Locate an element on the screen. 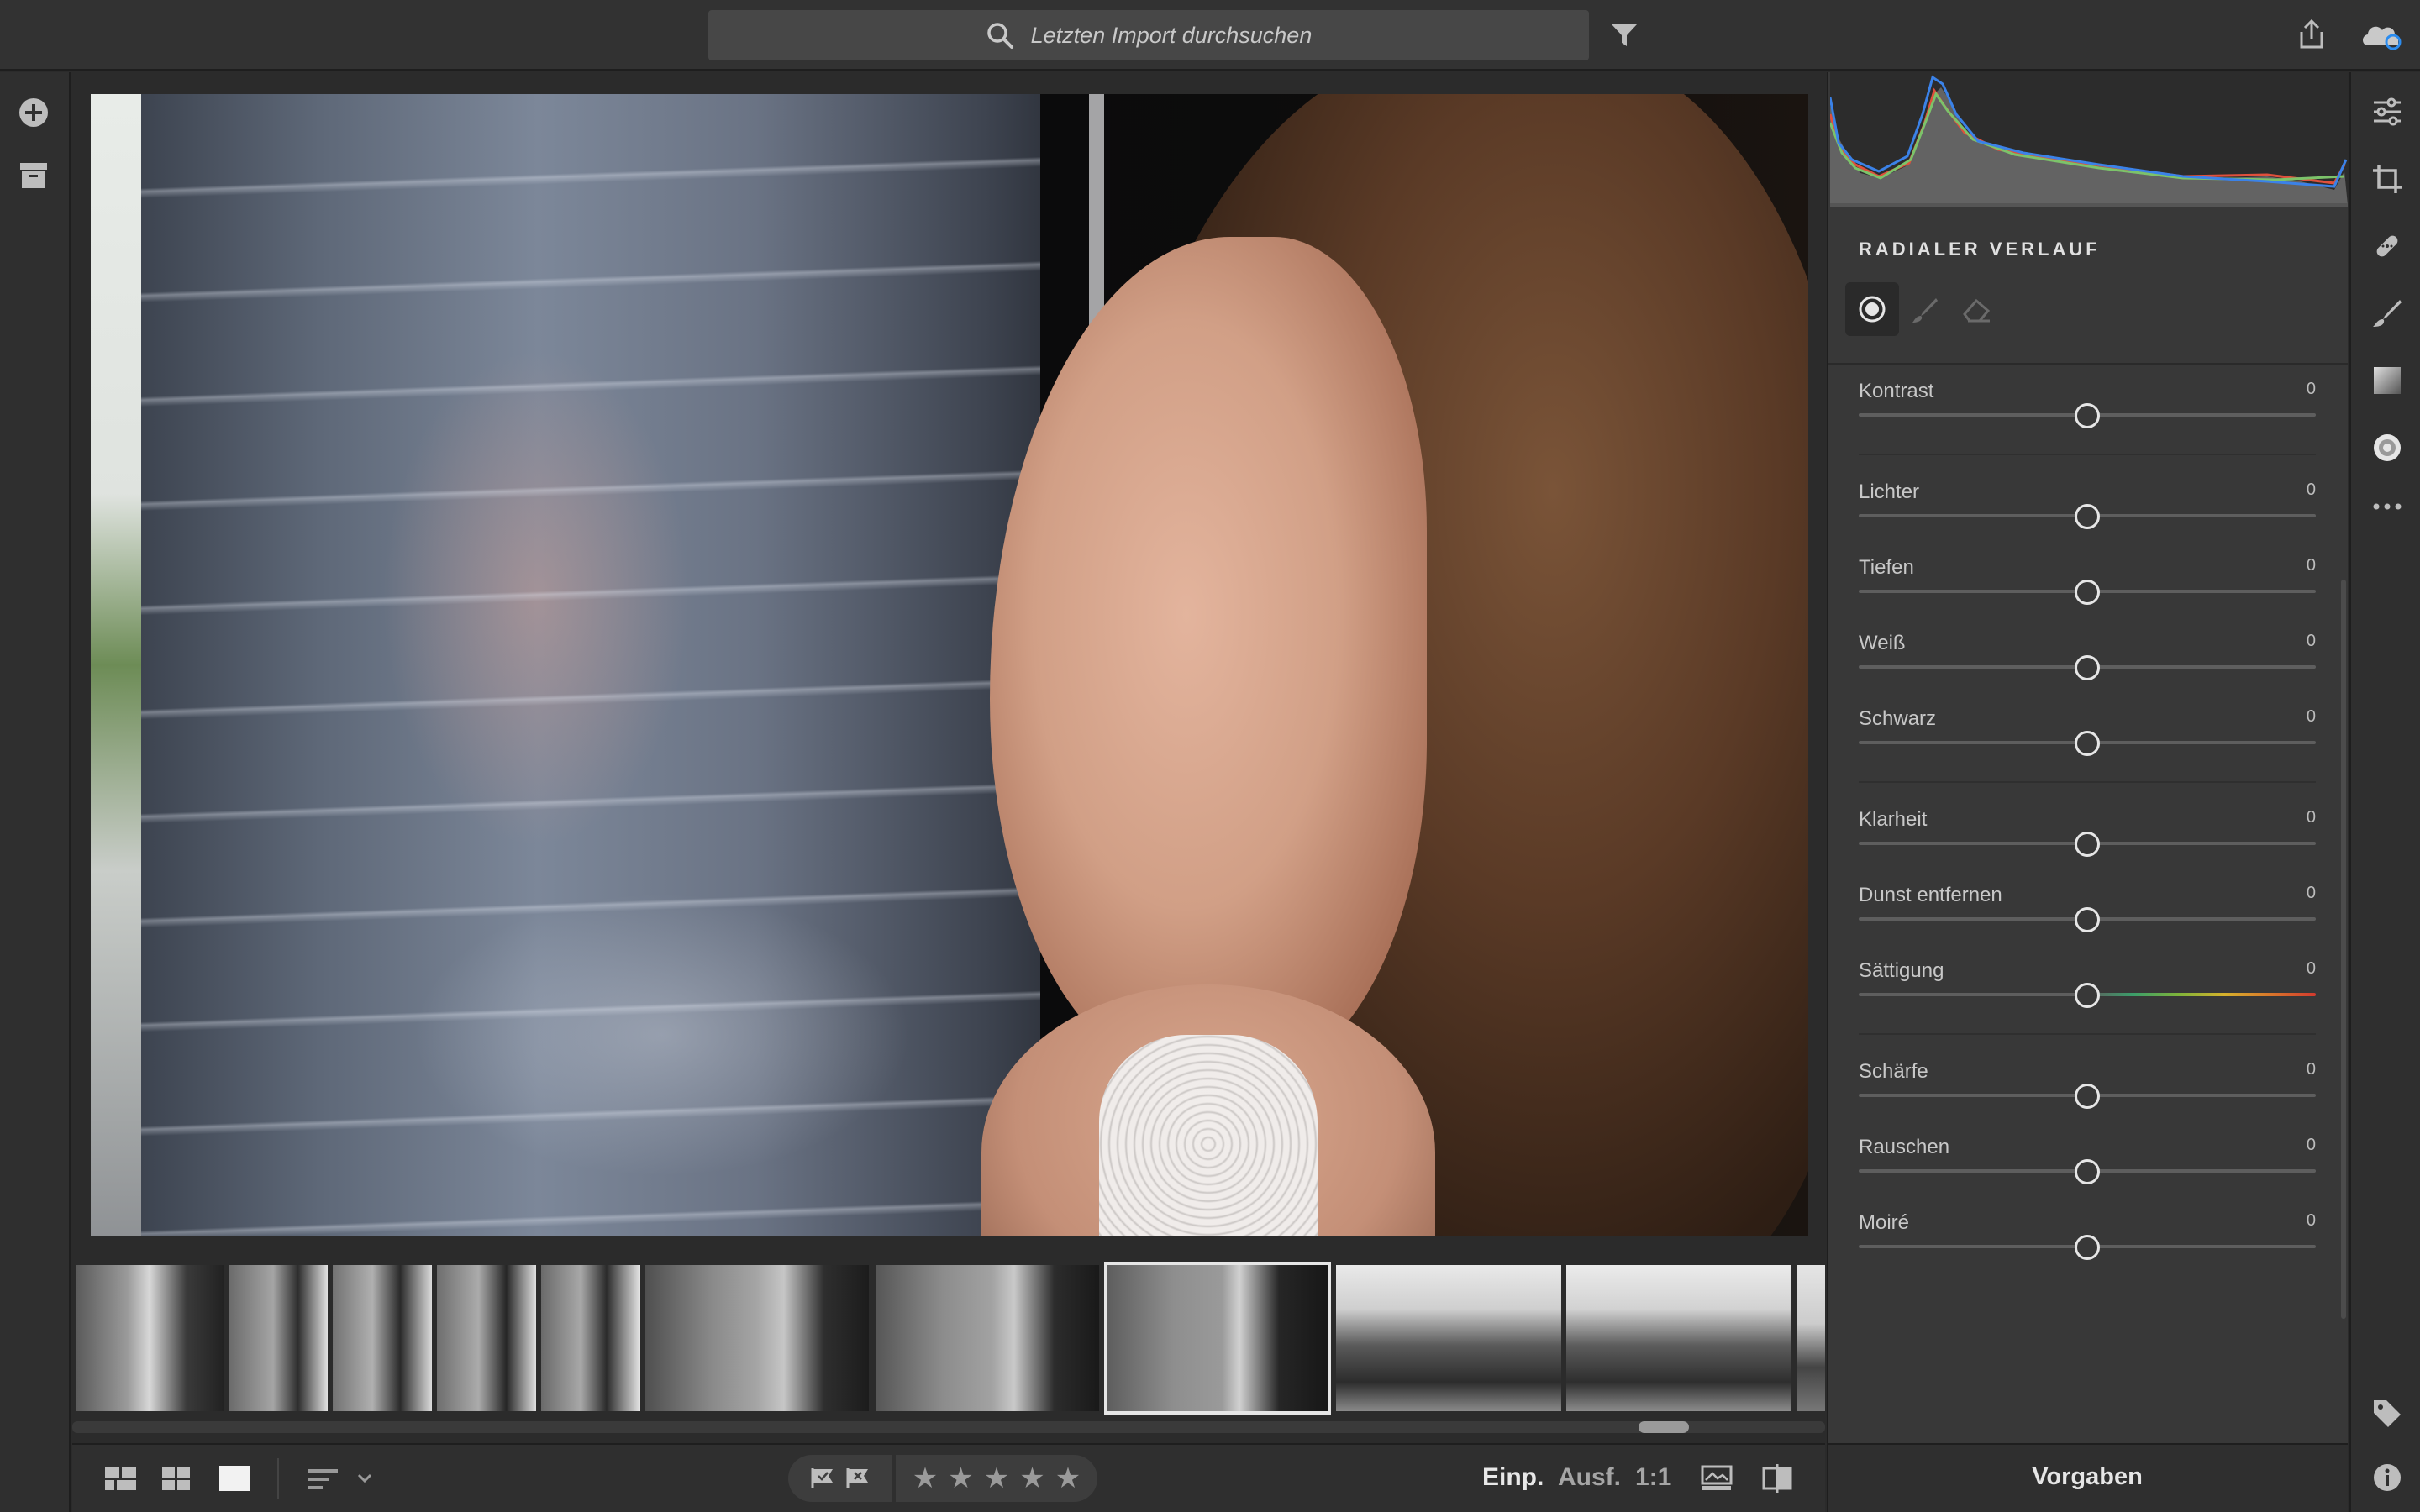 The width and height of the screenshot is (2420, 1512). sort-icon is located at coordinates (323, 1479).